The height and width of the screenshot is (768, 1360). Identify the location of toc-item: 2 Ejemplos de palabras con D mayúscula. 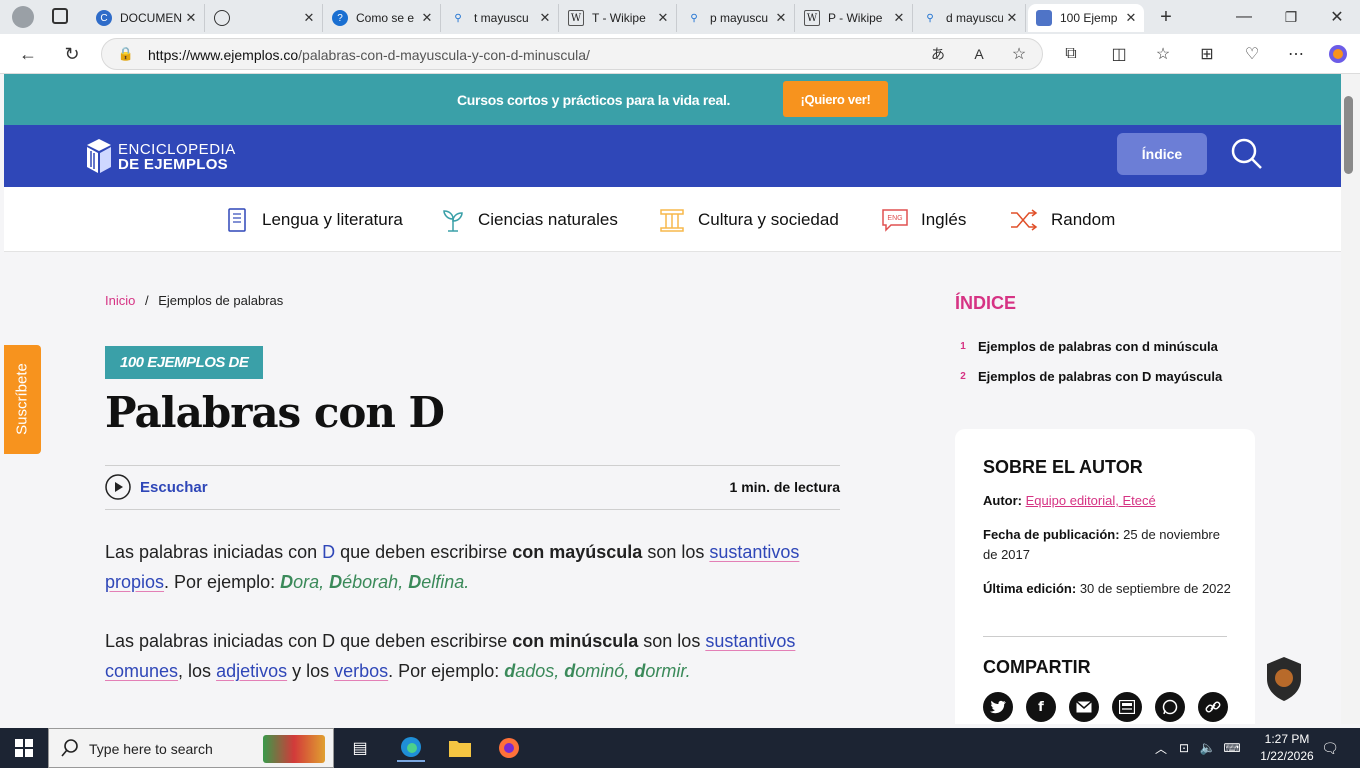
(1088, 376).